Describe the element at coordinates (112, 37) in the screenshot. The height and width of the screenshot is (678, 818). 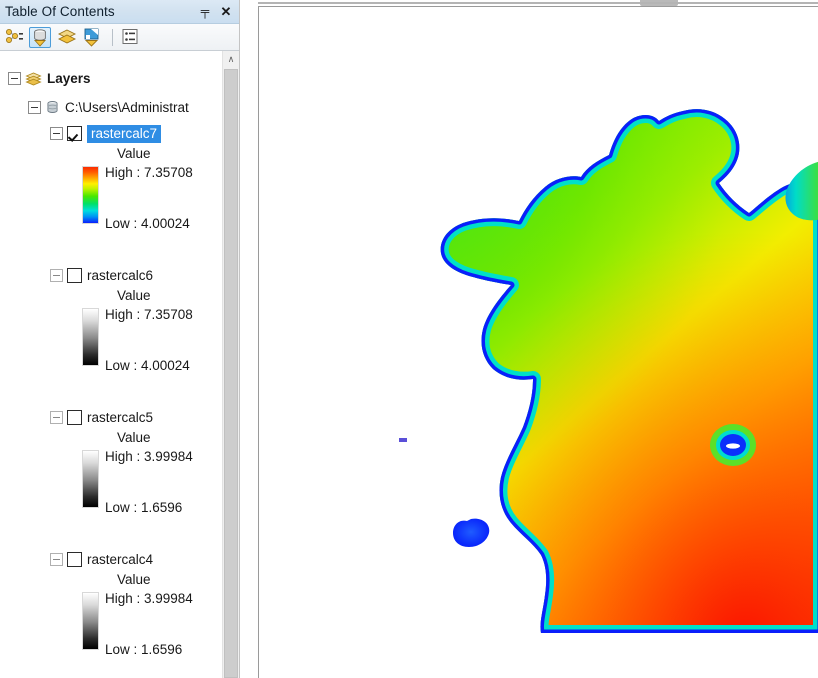
I see `toolbar-separator` at that location.